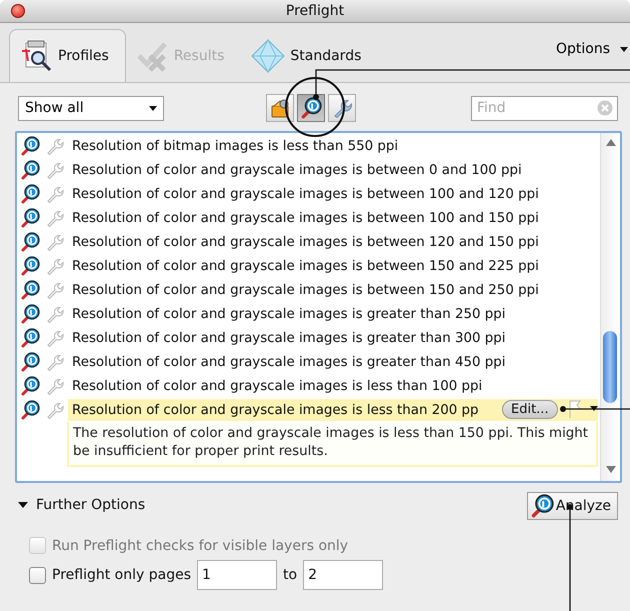  I want to click on callout-circle, so click(315, 107).